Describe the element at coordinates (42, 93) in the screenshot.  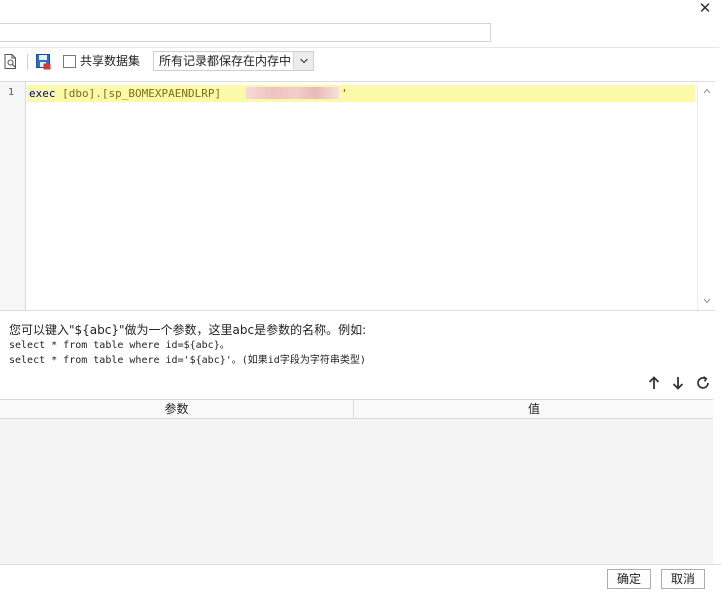
I see `code-keyword: exec` at that location.